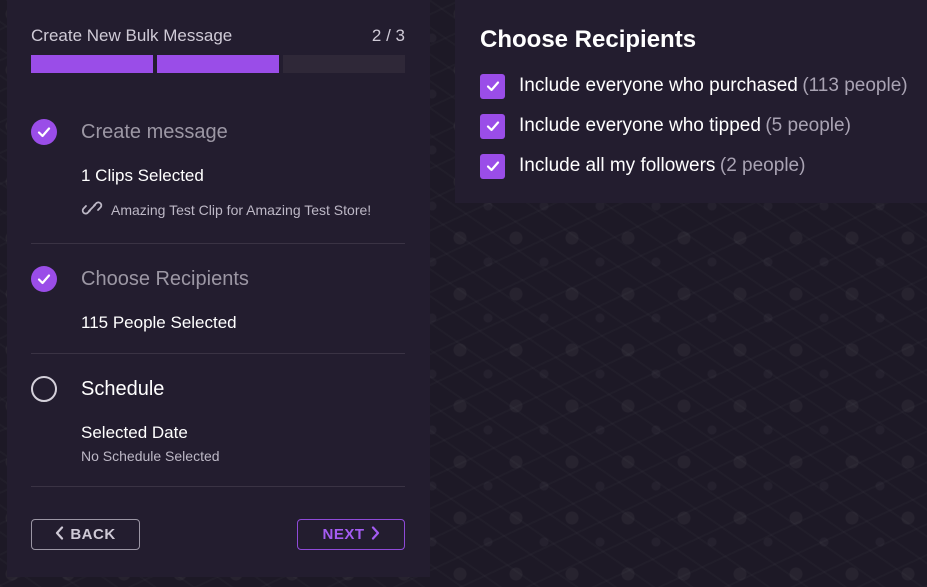 Image resolution: width=927 pixels, height=587 pixels. I want to click on step-summary: Selected Date, so click(134, 432).